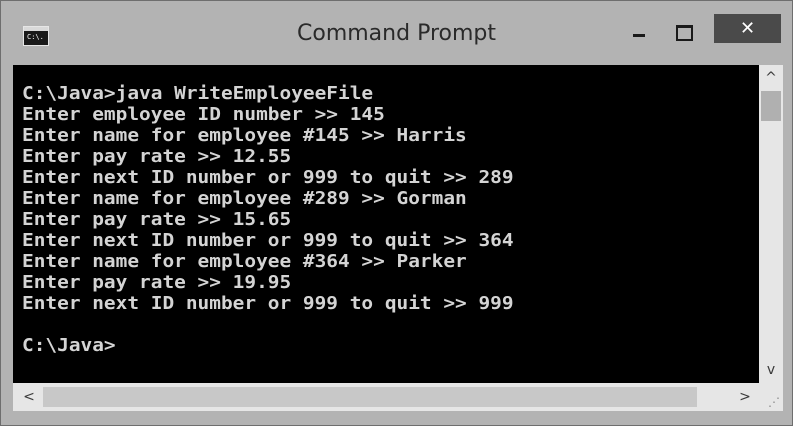  What do you see at coordinates (244, 198) in the screenshot?
I see `console-line: Enter name for employee #289 >> Gorman` at bounding box center [244, 198].